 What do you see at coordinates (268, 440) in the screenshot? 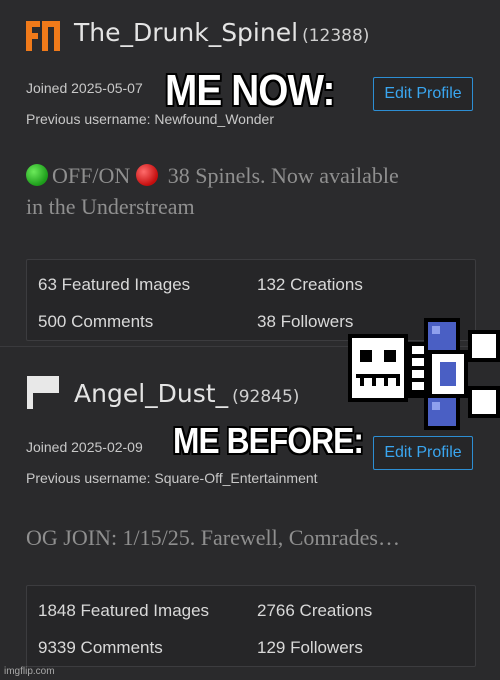
I see `meme-caption-bottom: ME BEFORE:` at bounding box center [268, 440].